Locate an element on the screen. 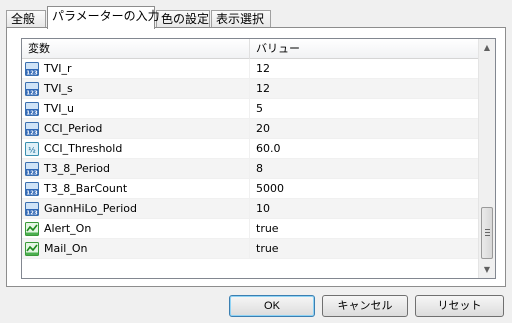 Image resolution: width=512 pixels, height=323 pixels. scroll-thumb is located at coordinates (487, 233).